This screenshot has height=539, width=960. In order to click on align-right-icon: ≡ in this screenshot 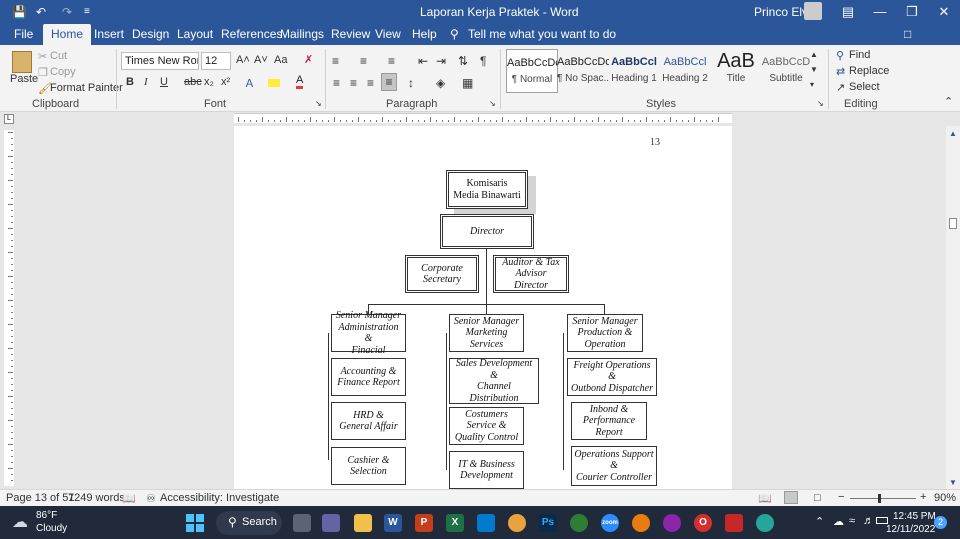, I will do `click(370, 83)`.